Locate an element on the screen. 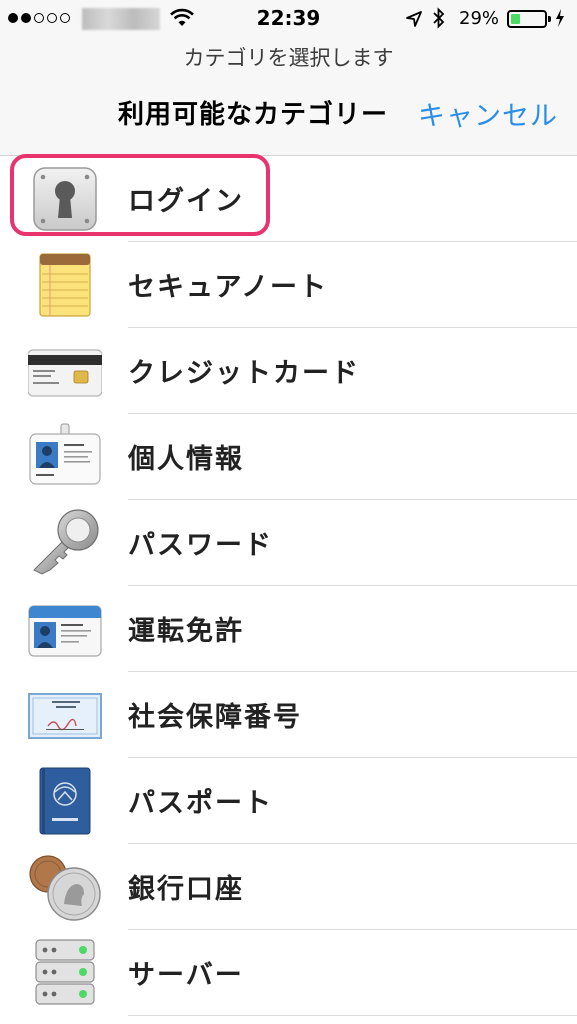 This screenshot has height=1024, width=577. category-row-identity: 個人情報 is located at coordinates (288, 457).